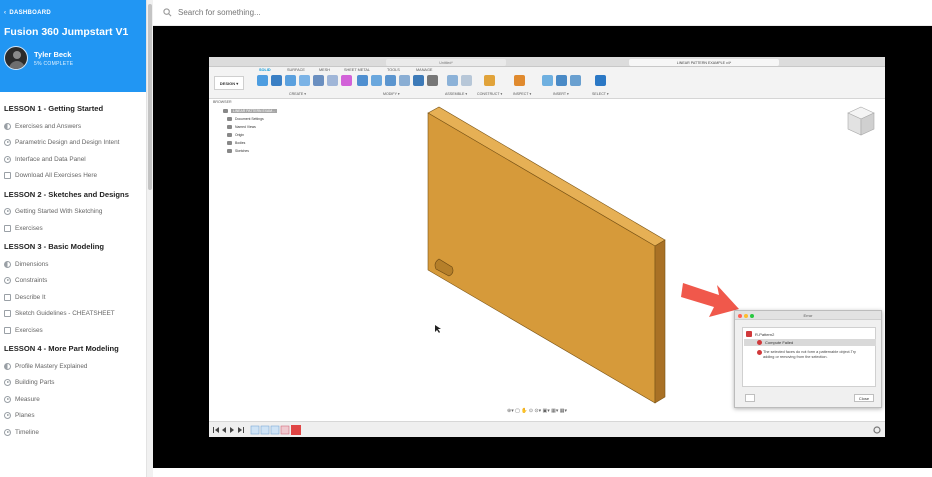 This screenshot has height=477, width=932. What do you see at coordinates (67, 142) in the screenshot?
I see `lesson-item-label: Parametric Design and Design Intent` at bounding box center [67, 142].